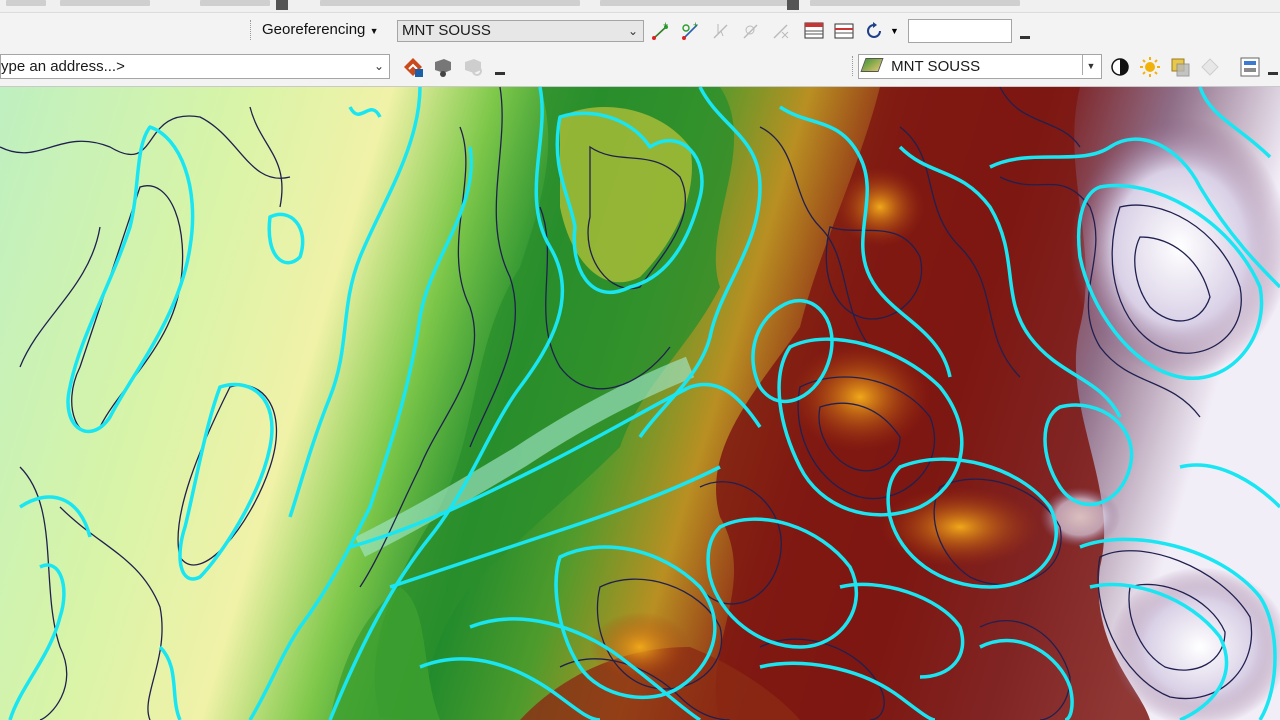 The width and height of the screenshot is (1280, 720). What do you see at coordinates (1210, 67) in the screenshot?
I see `swipe-icon` at bounding box center [1210, 67].